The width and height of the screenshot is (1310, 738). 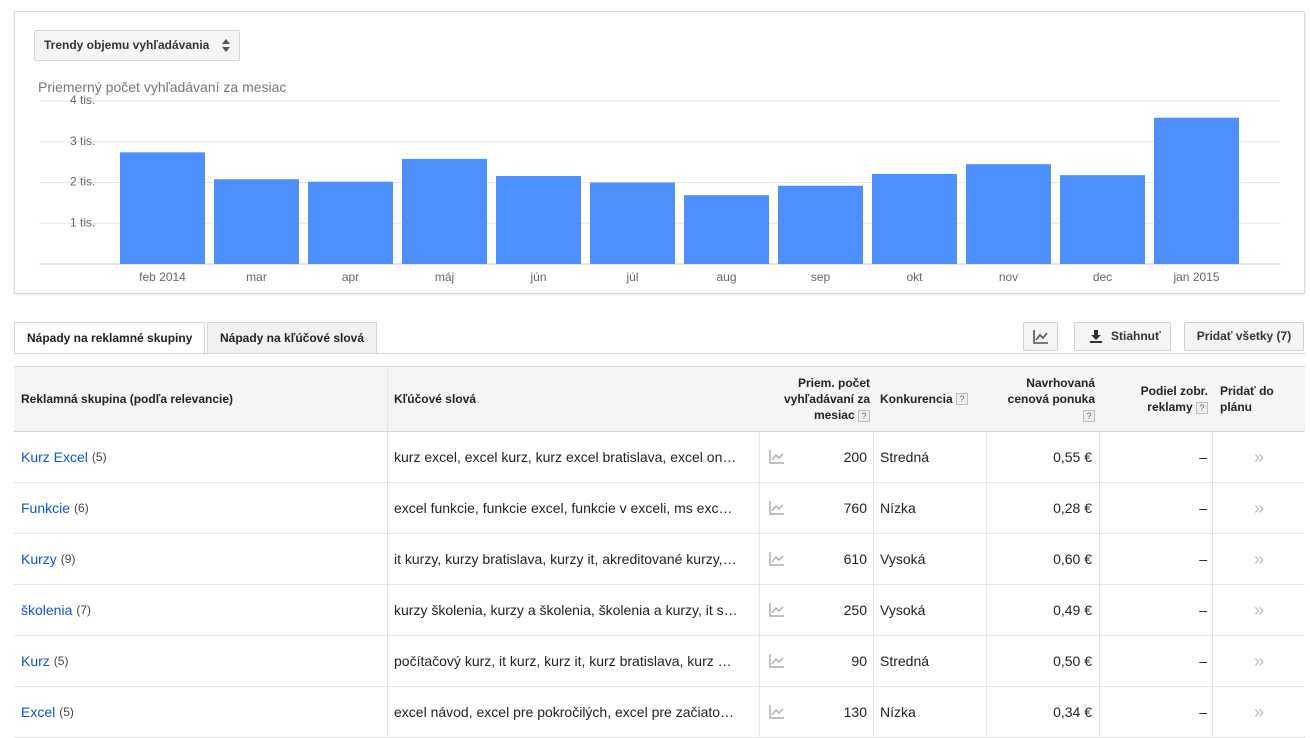 I want to click on column-header-competition: Konkurencia ?, so click(x=934, y=399).